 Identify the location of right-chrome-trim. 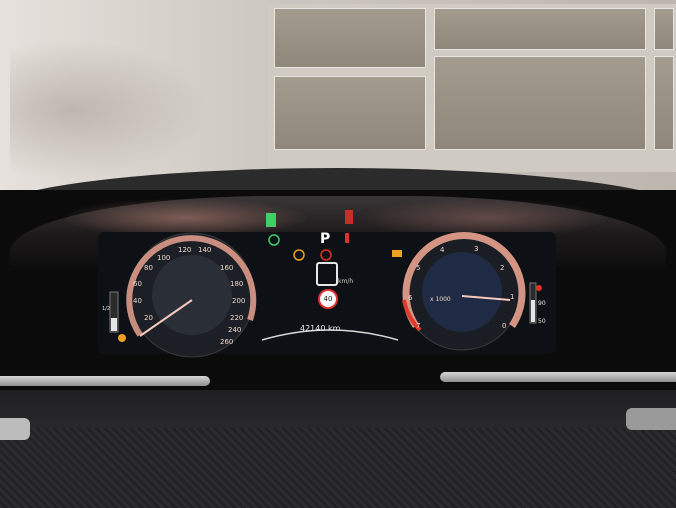
(558, 377).